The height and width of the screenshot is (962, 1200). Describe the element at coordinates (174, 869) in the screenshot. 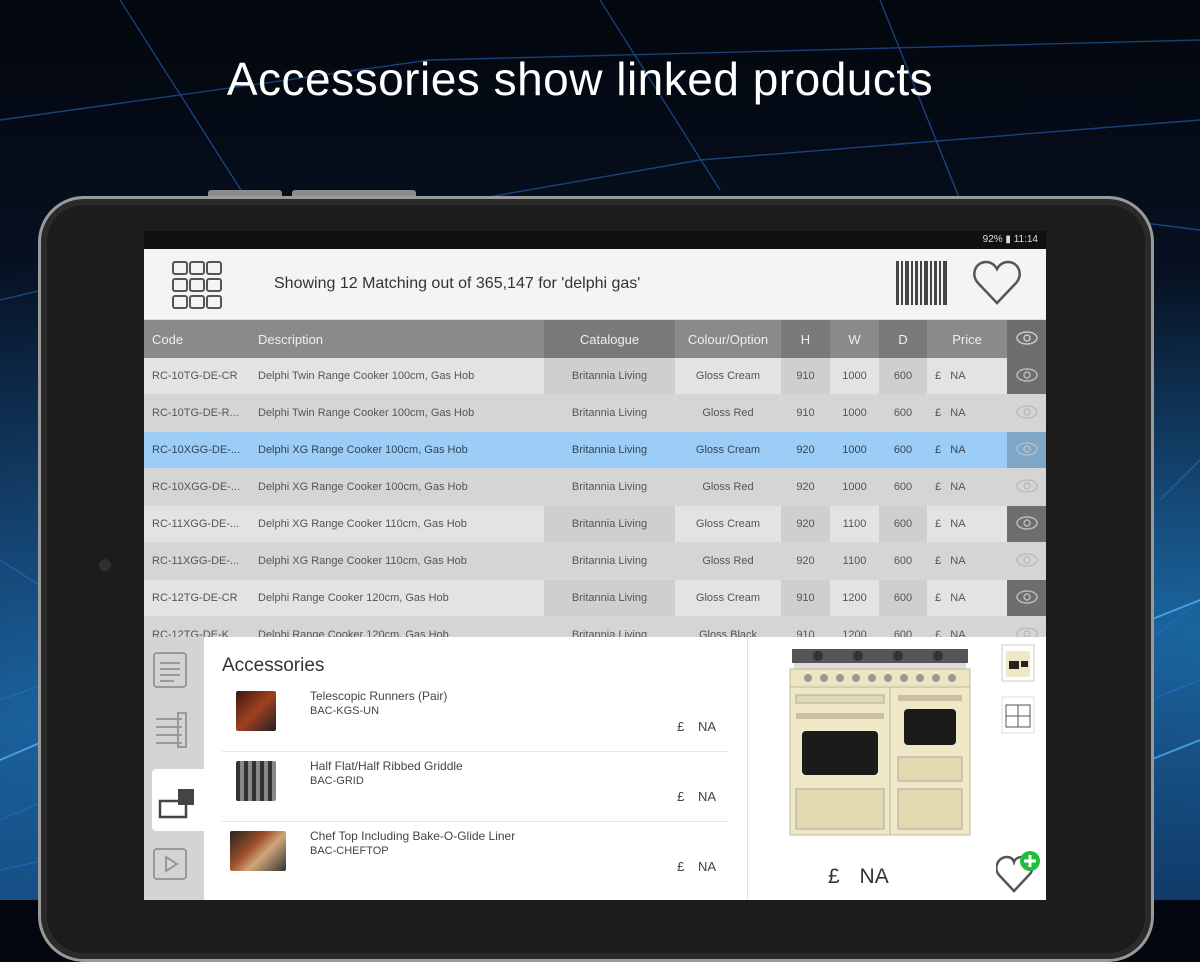

I see `tab-video-play-icon` at that location.